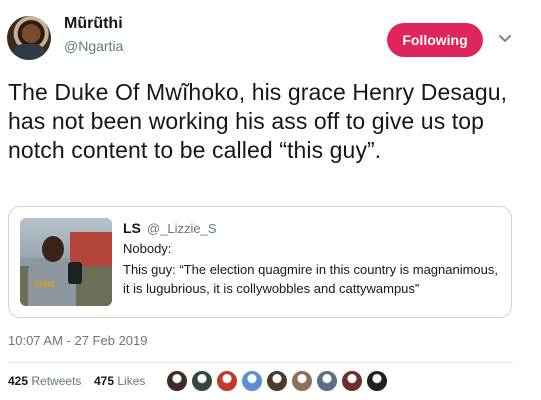  I want to click on likes-stat: 475 Likes, so click(119, 381).